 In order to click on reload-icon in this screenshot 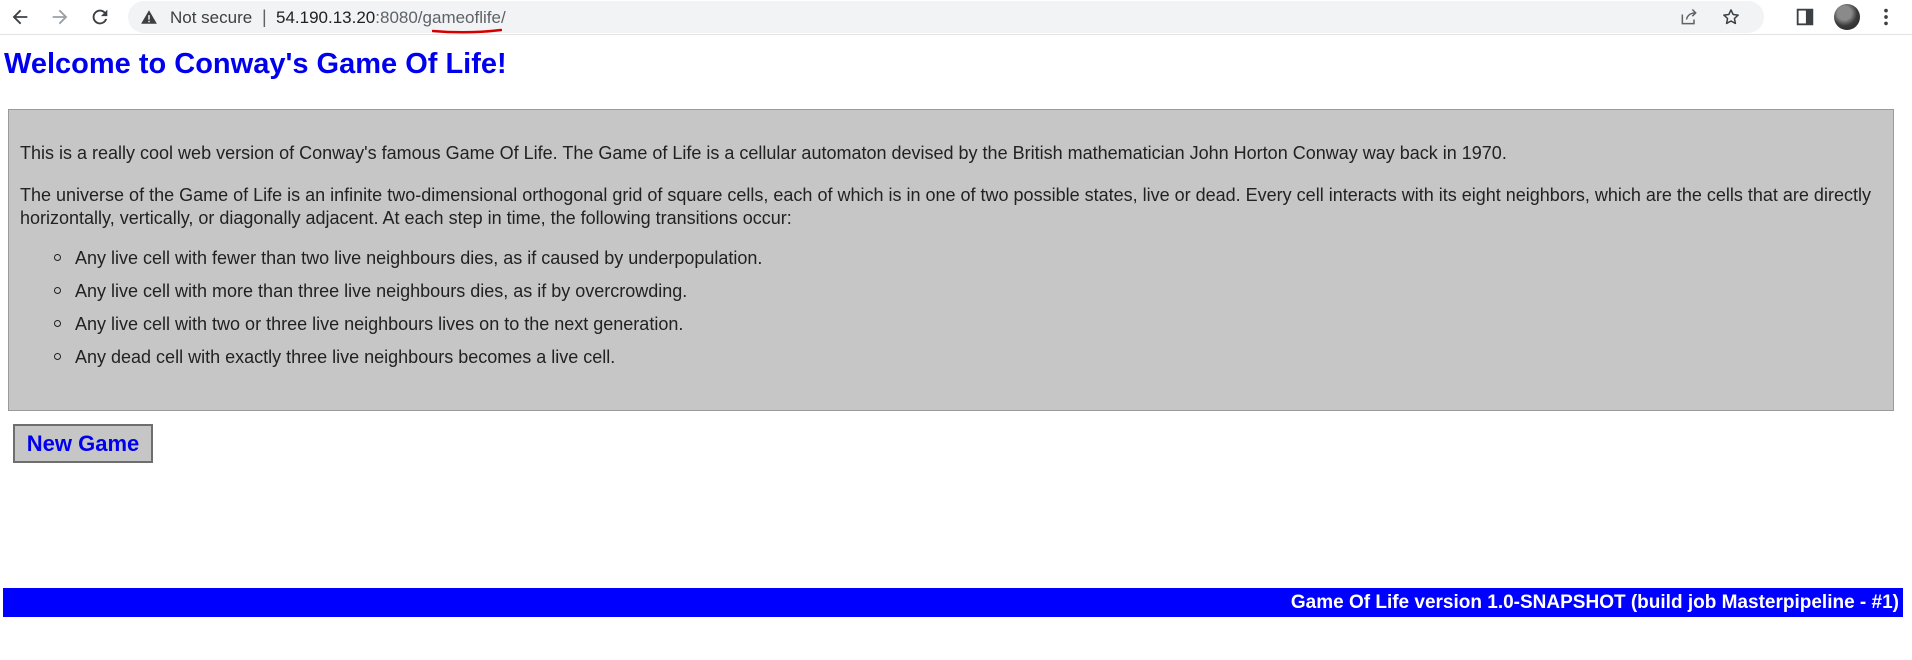, I will do `click(100, 17)`.